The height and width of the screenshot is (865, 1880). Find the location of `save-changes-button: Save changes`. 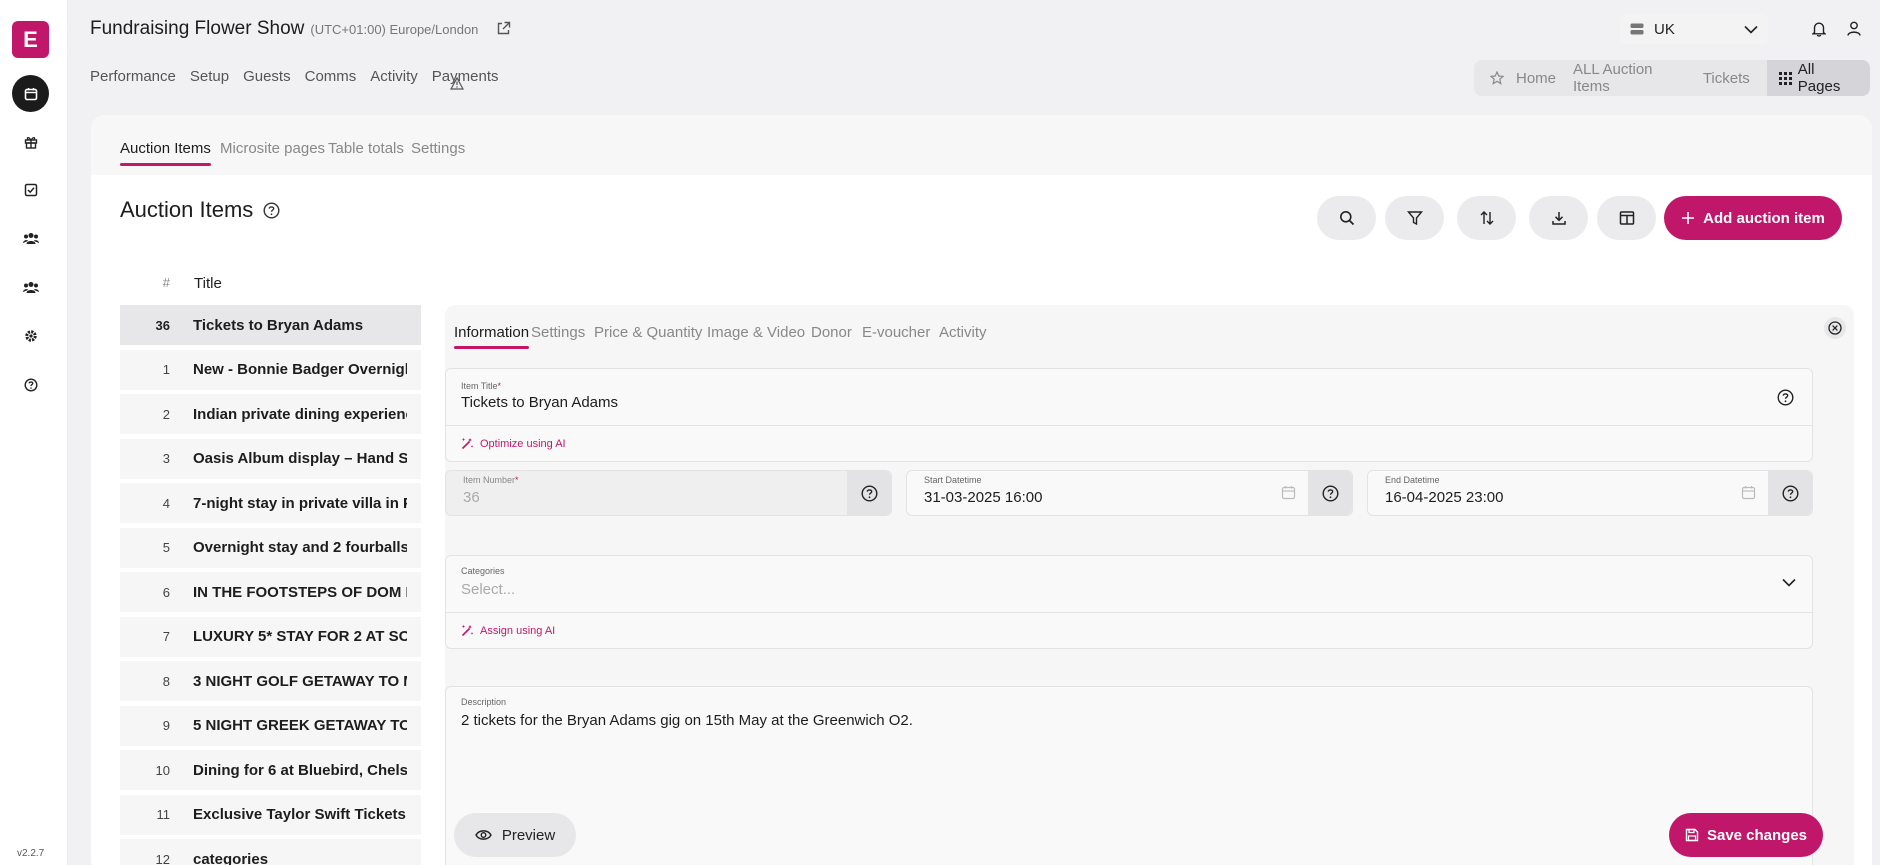

save-changes-button: Save changes is located at coordinates (1746, 835).